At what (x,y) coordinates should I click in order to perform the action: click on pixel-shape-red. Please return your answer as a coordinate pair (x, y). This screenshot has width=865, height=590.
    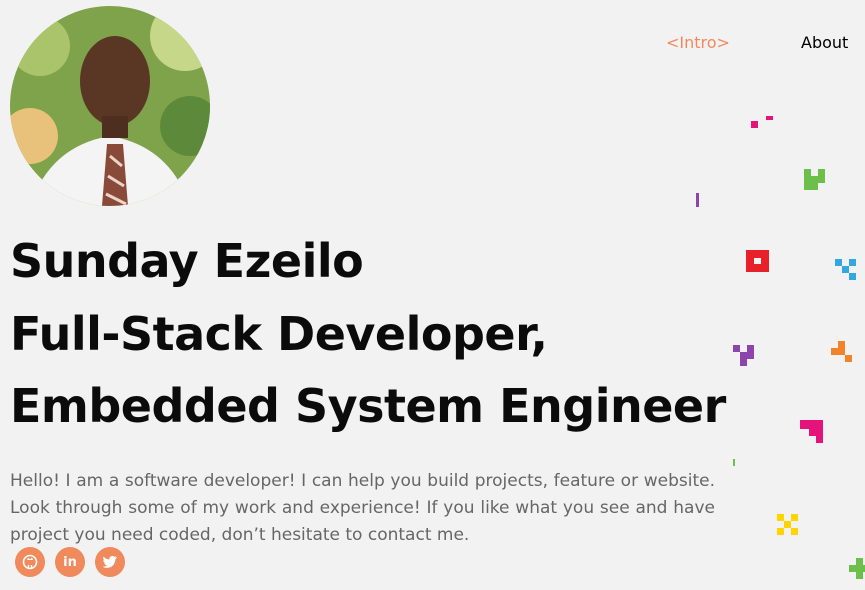
    Looking at the image, I should click on (757, 261).